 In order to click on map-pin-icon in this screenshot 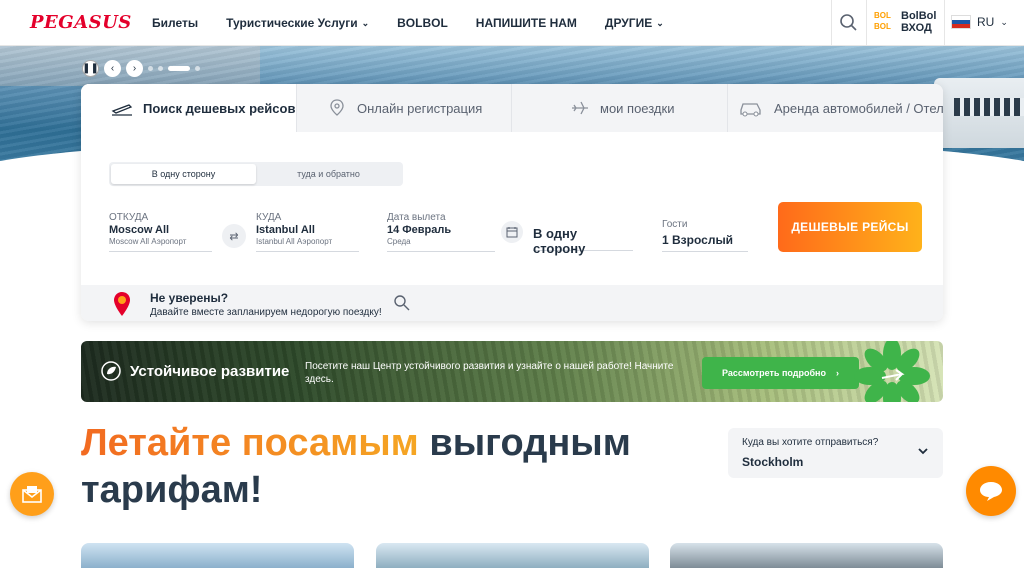, I will do `click(122, 304)`.